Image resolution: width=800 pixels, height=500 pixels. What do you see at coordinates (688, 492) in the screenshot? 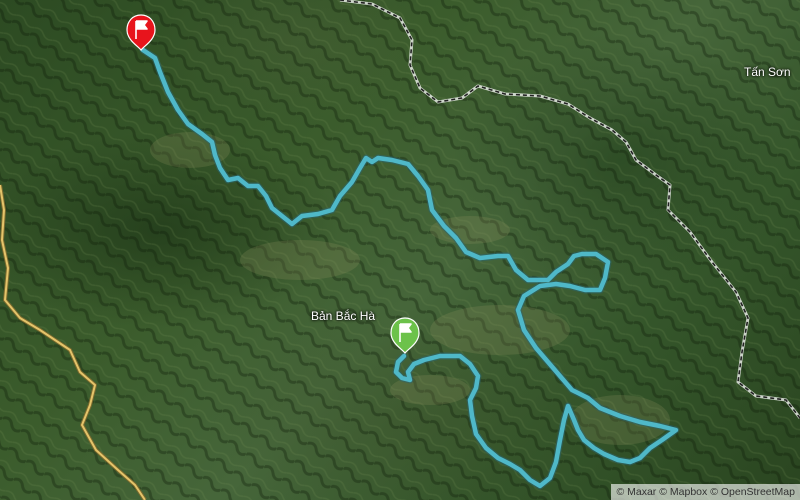
I see `attribution-mapbox-link: Mapbox` at bounding box center [688, 492].